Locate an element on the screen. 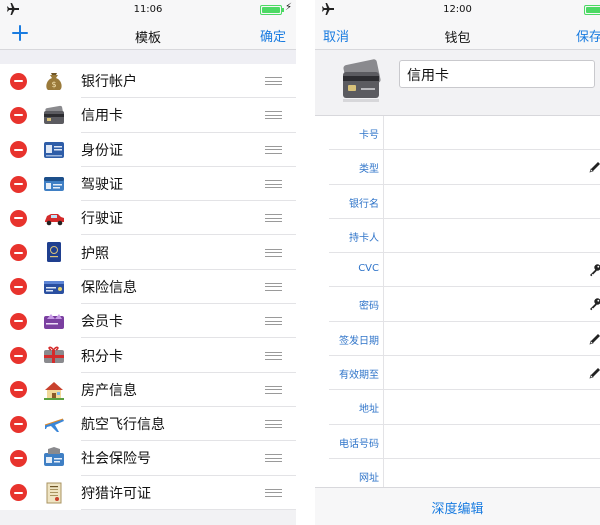 Image resolution: width=600 pixels, height=525 pixels. list-top-gap is located at coordinates (148, 57).